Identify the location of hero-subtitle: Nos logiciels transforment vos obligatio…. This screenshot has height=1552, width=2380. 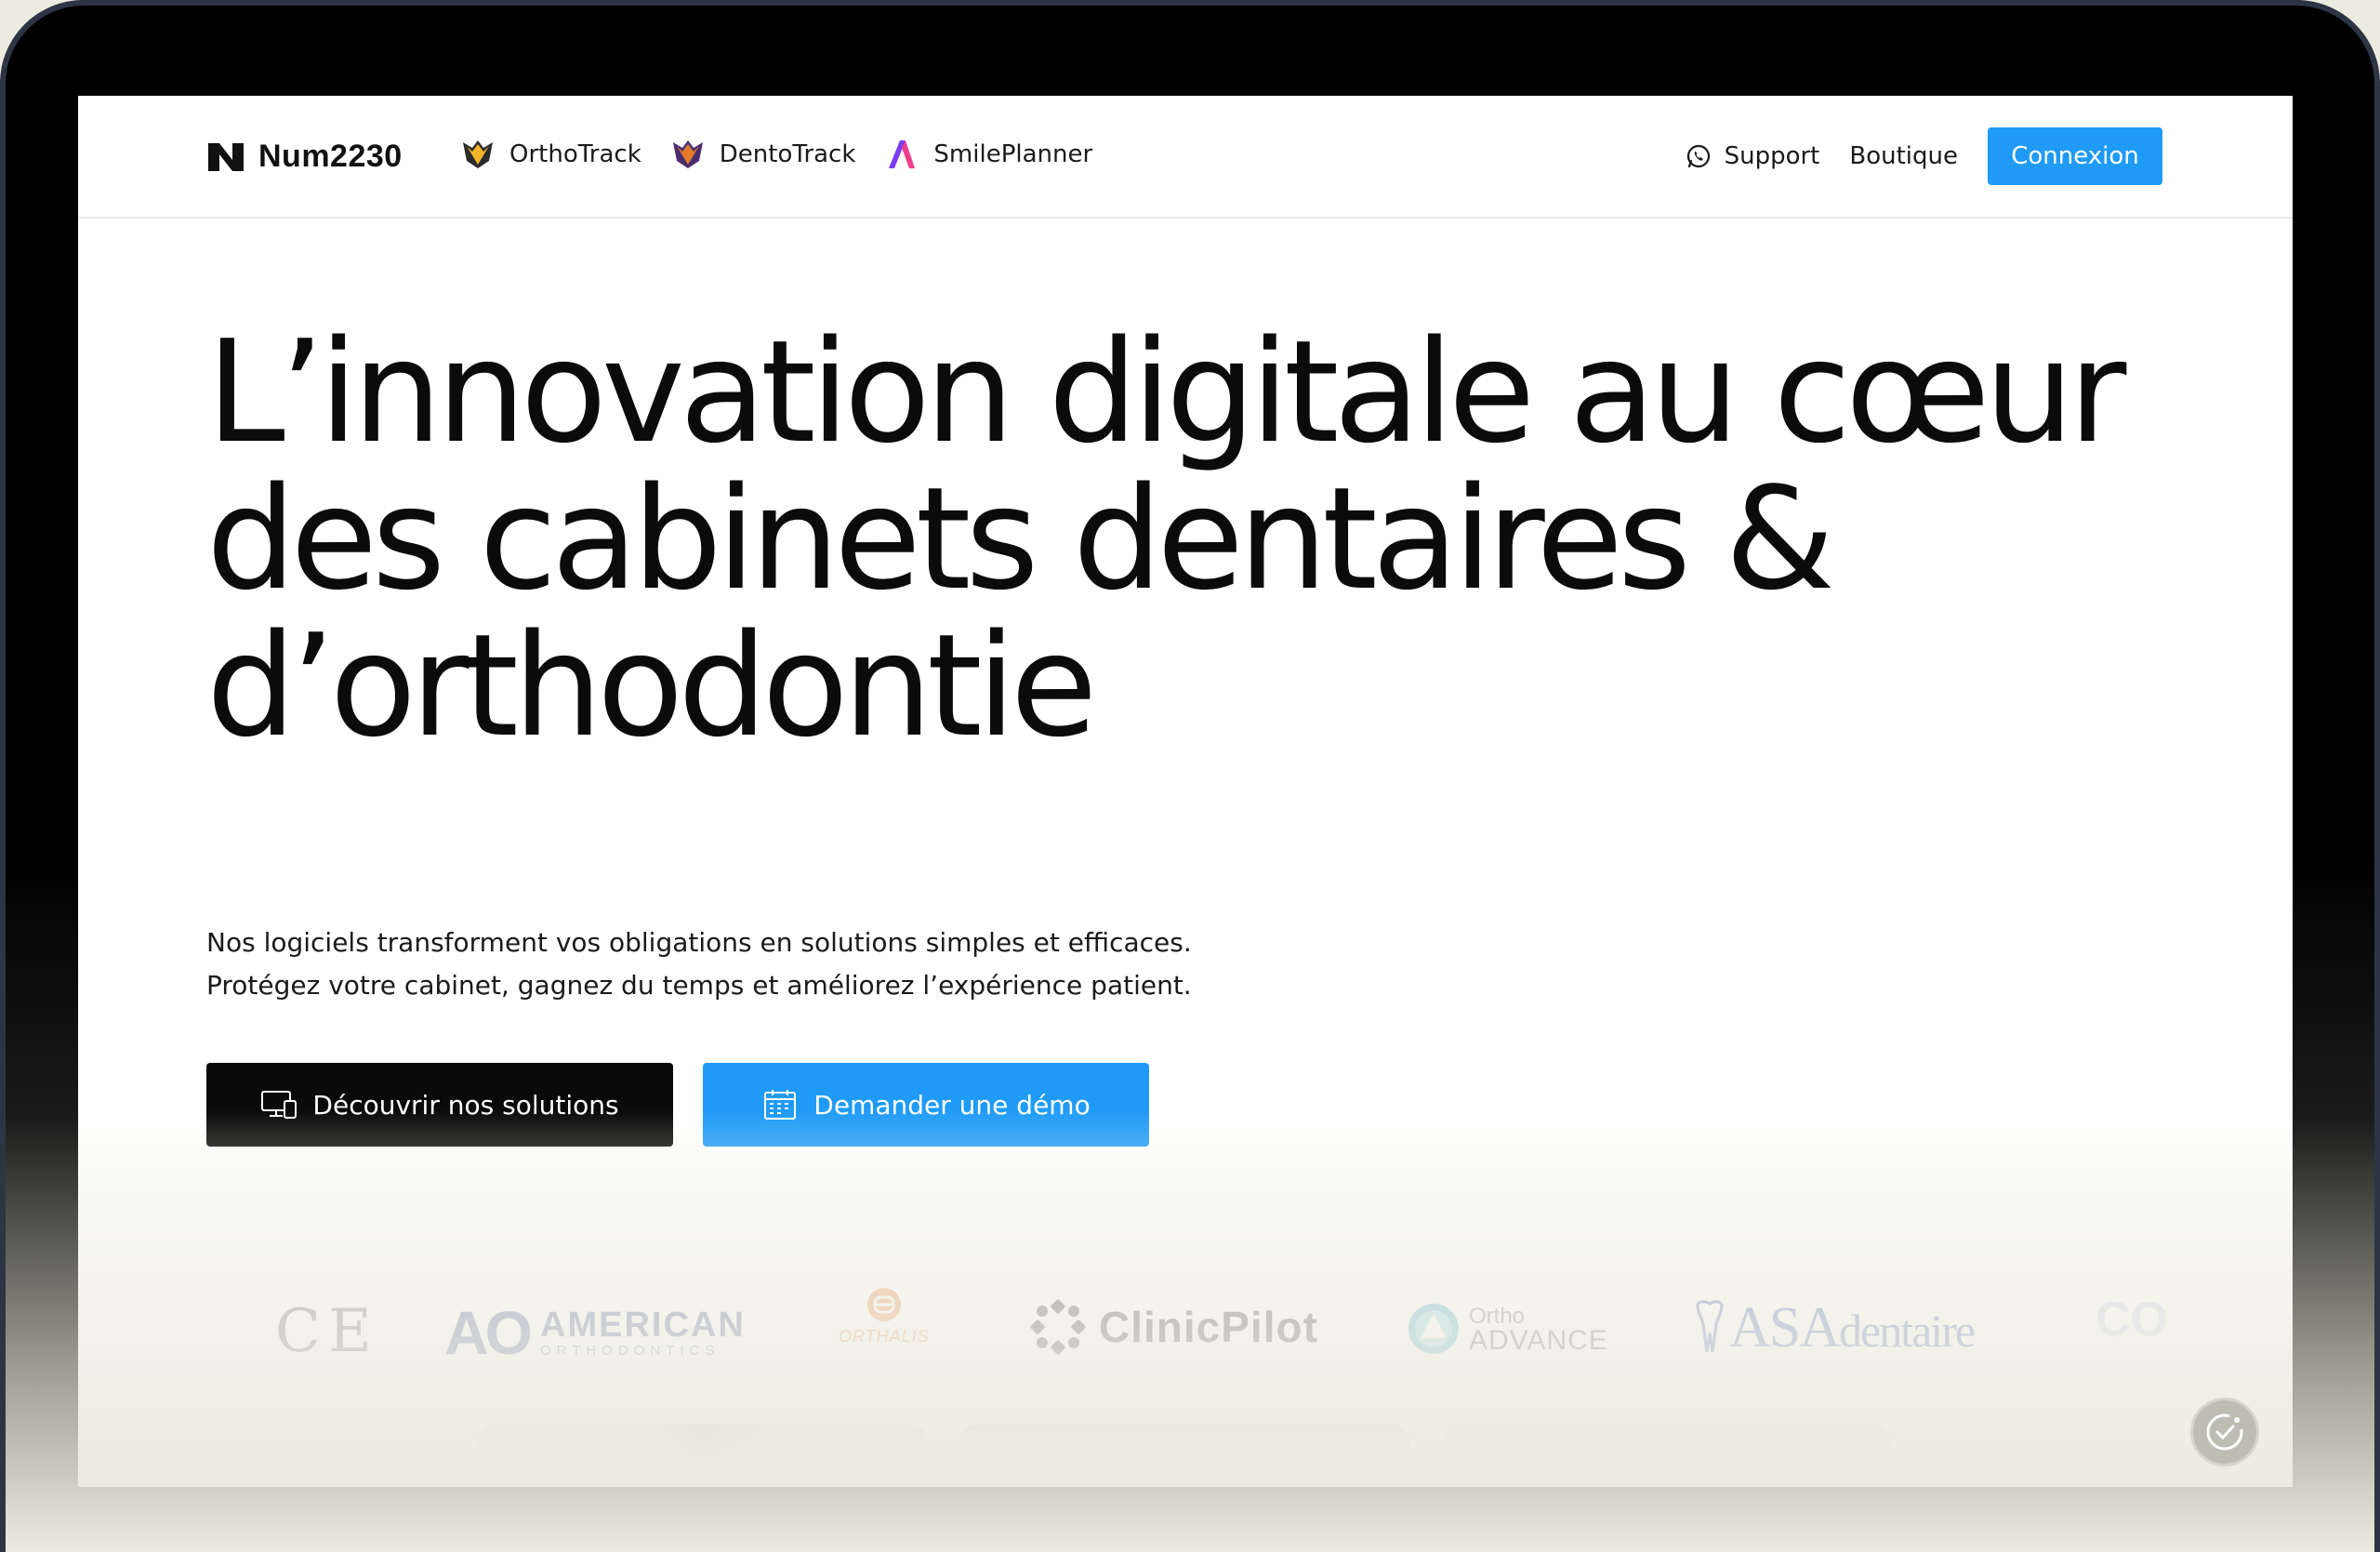
(810, 965).